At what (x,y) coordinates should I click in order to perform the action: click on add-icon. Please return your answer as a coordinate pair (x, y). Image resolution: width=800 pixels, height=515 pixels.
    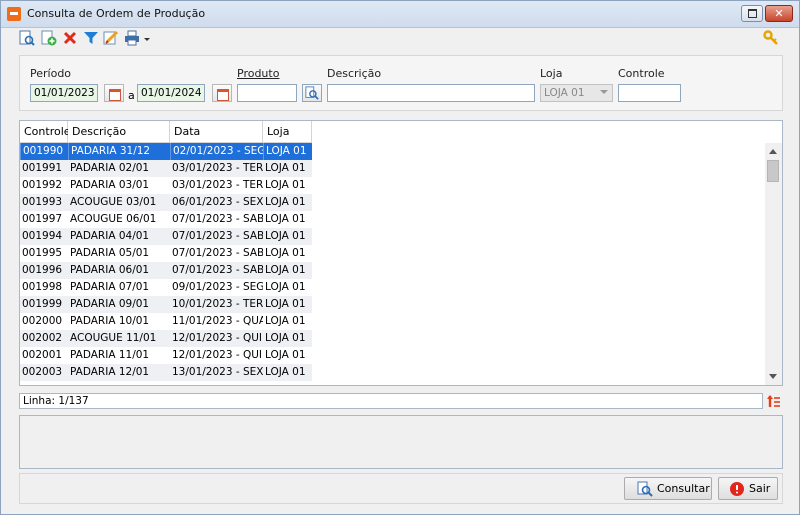
    Looking at the image, I should click on (49, 38).